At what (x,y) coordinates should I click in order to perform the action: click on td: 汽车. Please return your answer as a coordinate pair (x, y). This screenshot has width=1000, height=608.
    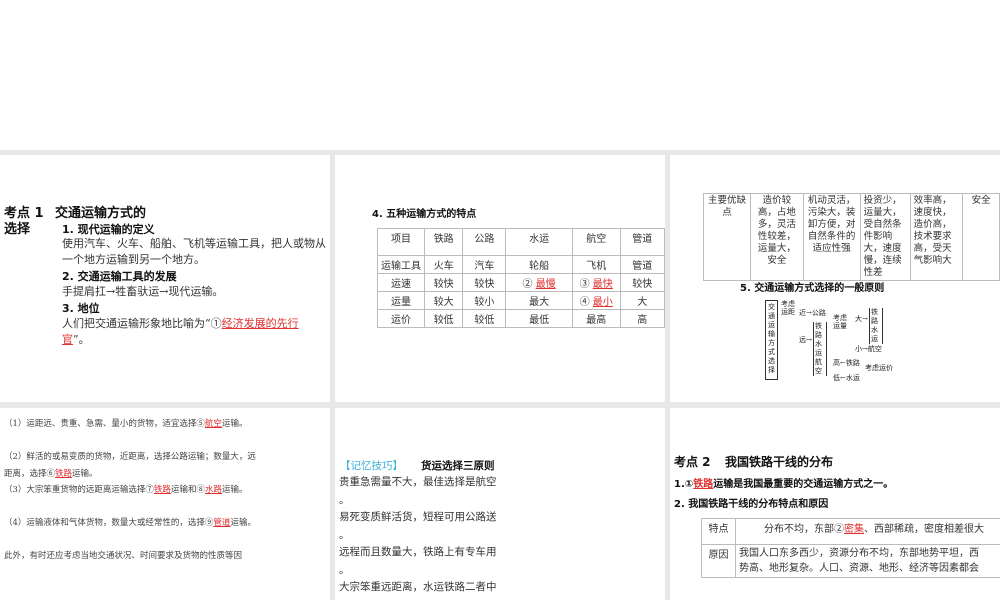
    Looking at the image, I should click on (484, 265).